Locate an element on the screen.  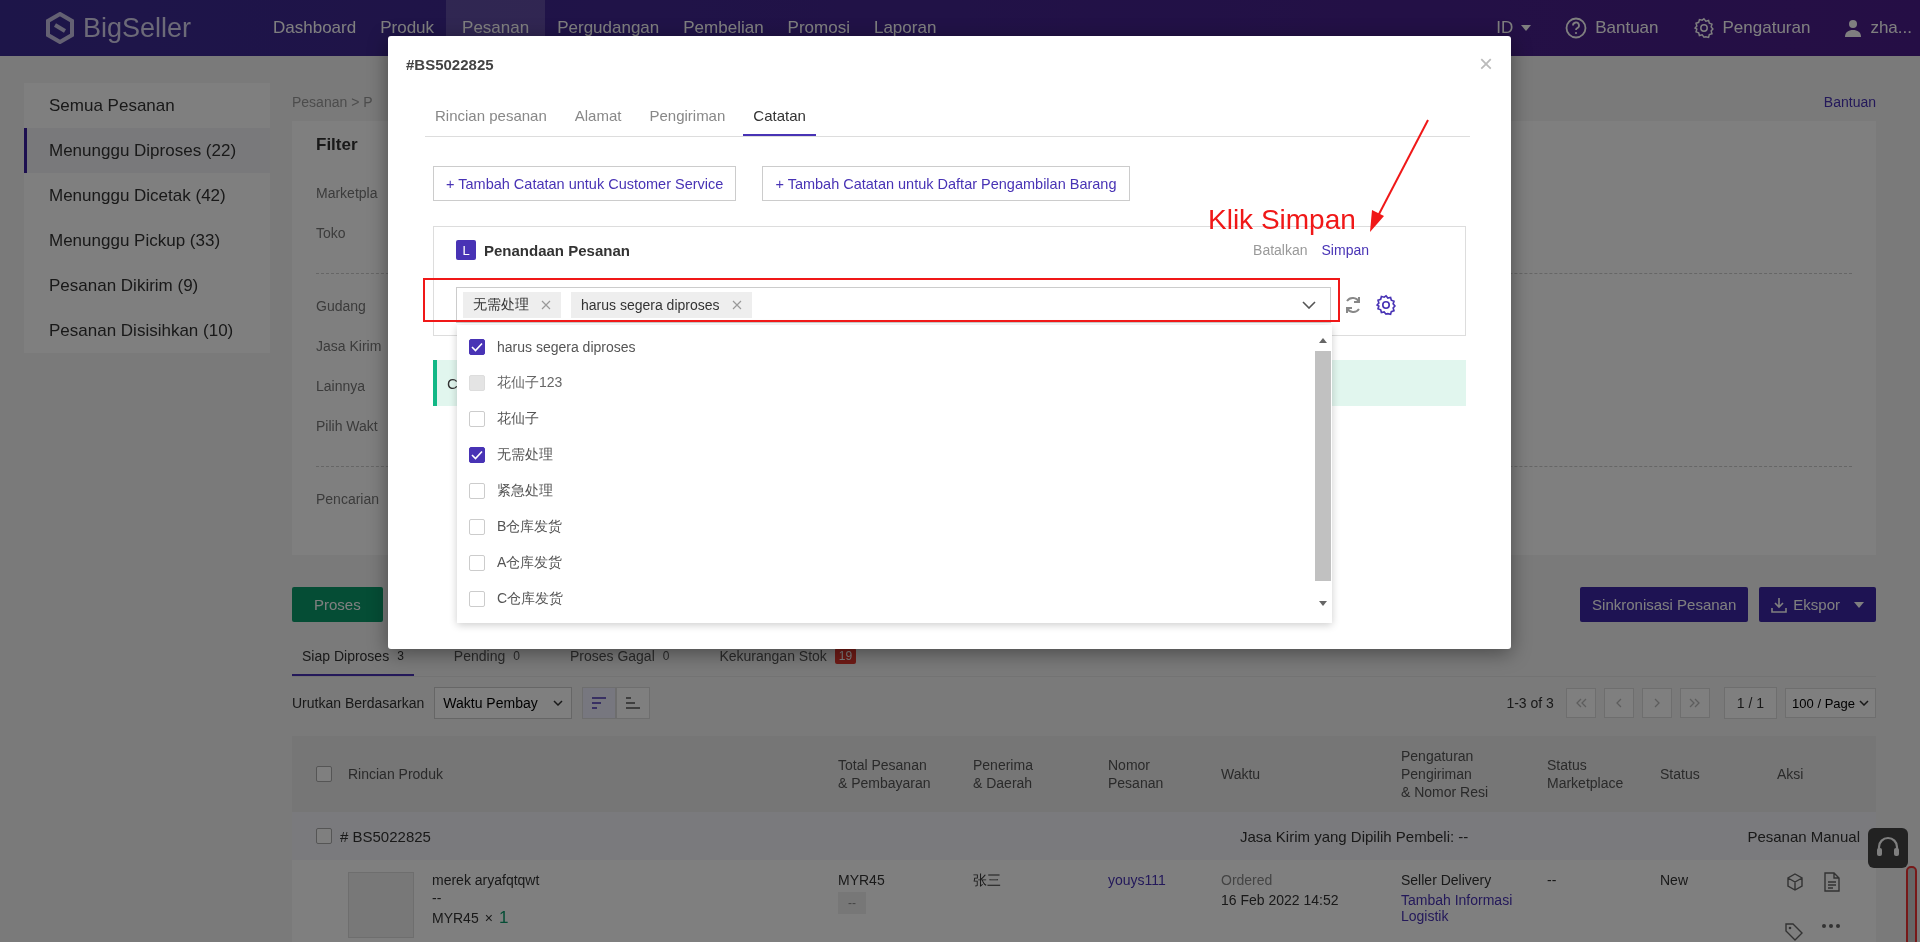
refresh-icon is located at coordinates (1353, 305).